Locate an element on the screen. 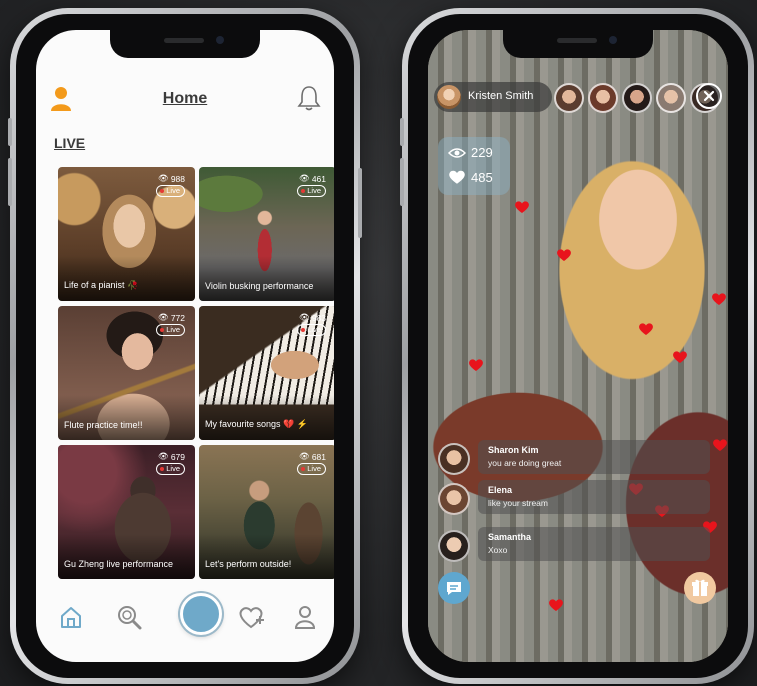 The height and width of the screenshot is (686, 757). chat-comment: Elena like your stream is located at coordinates (576, 498).